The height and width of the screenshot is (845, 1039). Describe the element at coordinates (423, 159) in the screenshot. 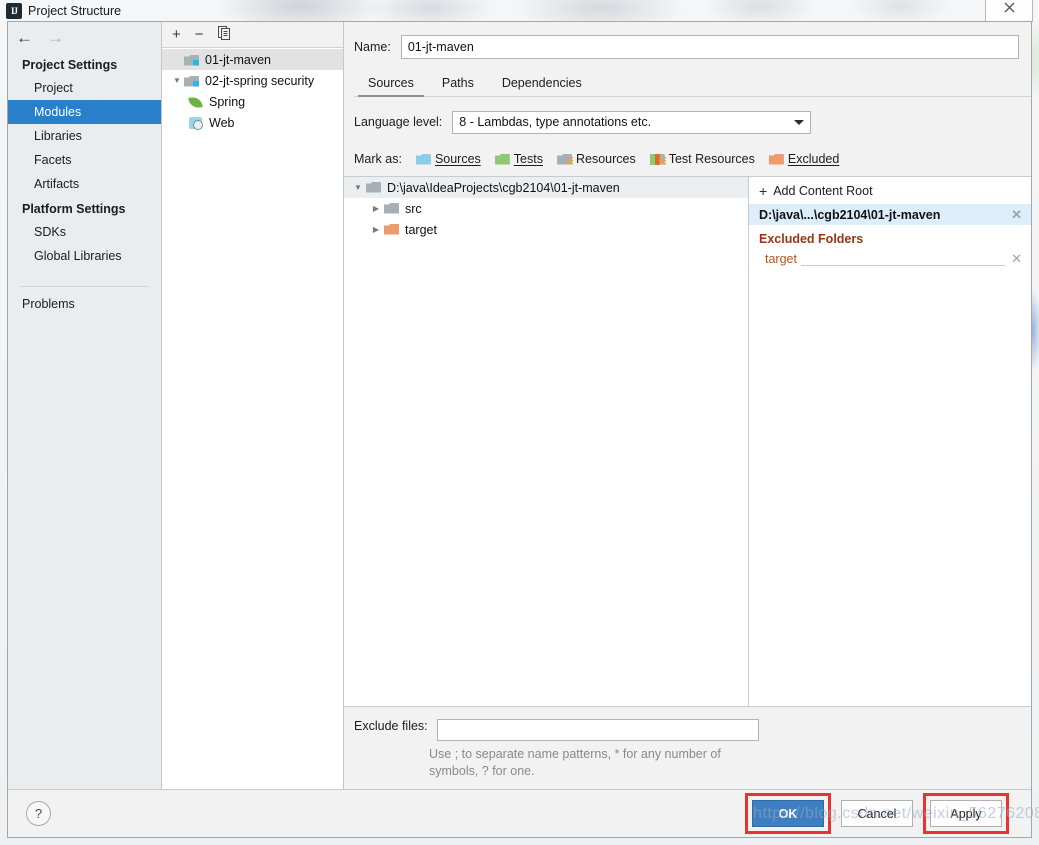

I see `folder-blue-icon` at that location.